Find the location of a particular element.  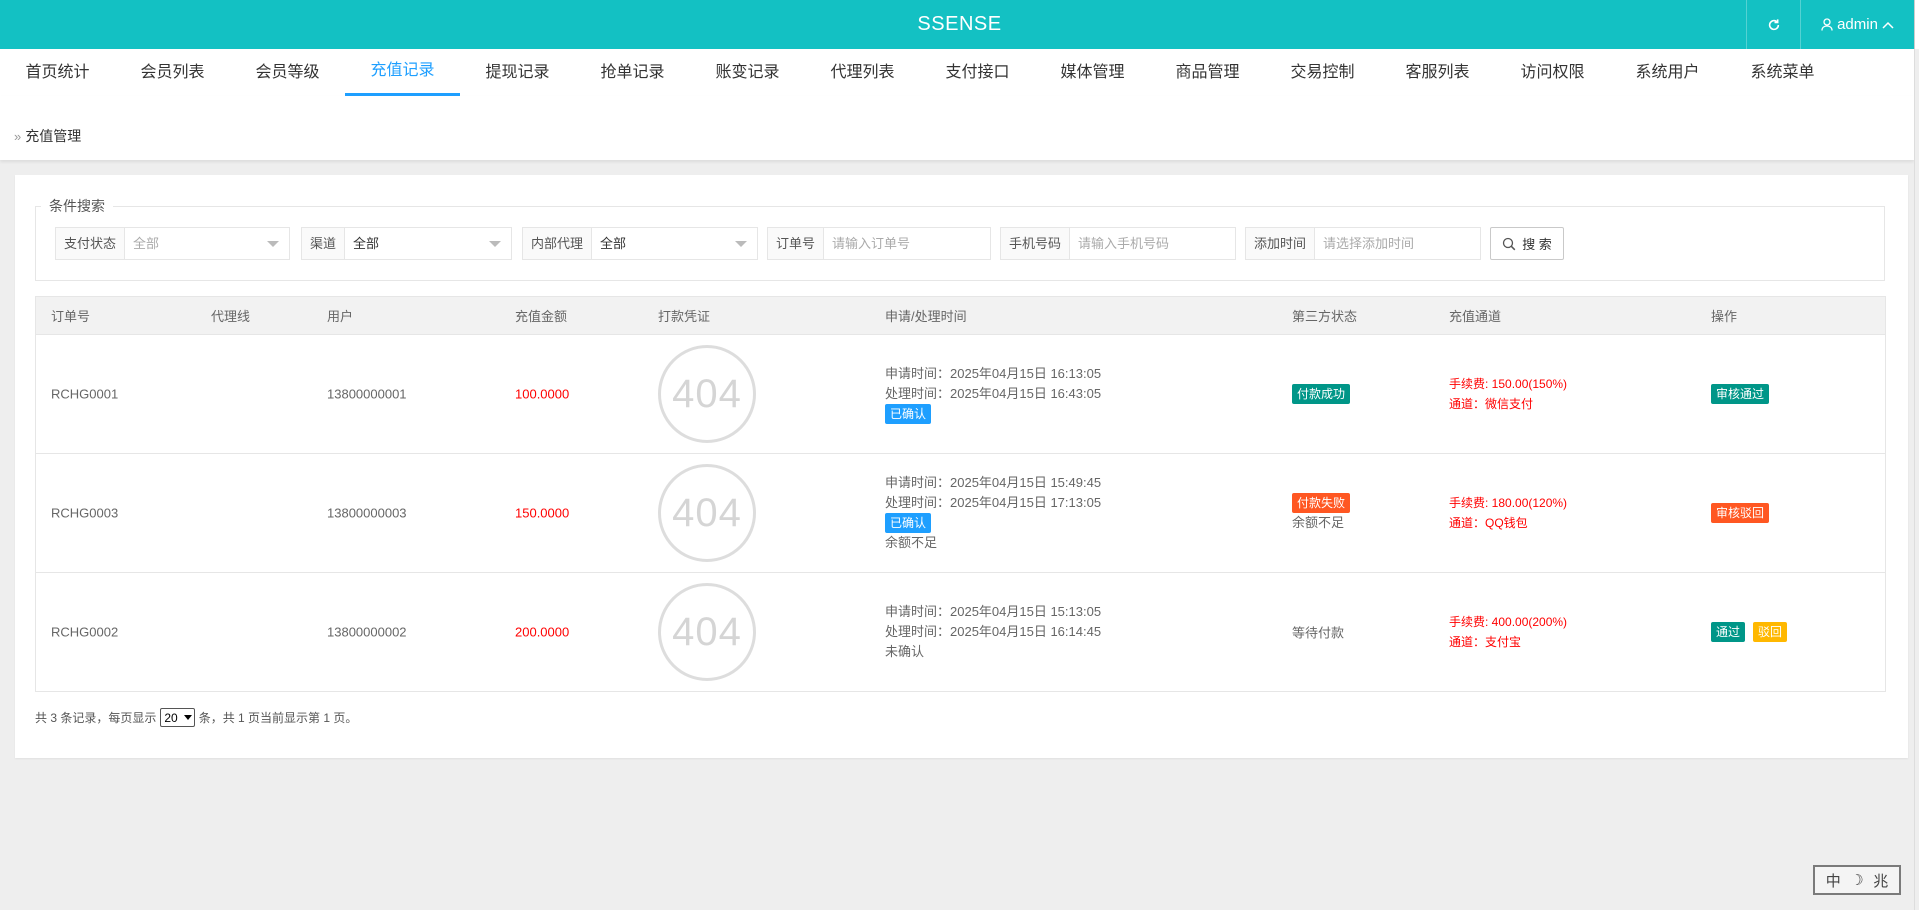

ime-mode-icon: 兆 is located at coordinates (1880, 880).